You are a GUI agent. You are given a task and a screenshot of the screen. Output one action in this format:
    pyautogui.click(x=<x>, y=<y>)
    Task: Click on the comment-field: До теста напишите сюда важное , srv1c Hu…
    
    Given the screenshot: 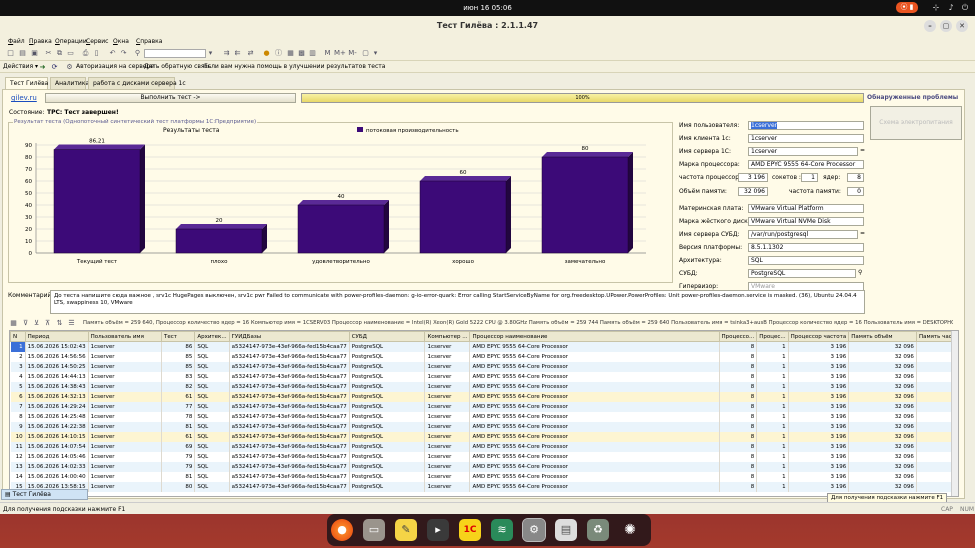 What is the action you would take?
    pyautogui.click(x=457, y=302)
    